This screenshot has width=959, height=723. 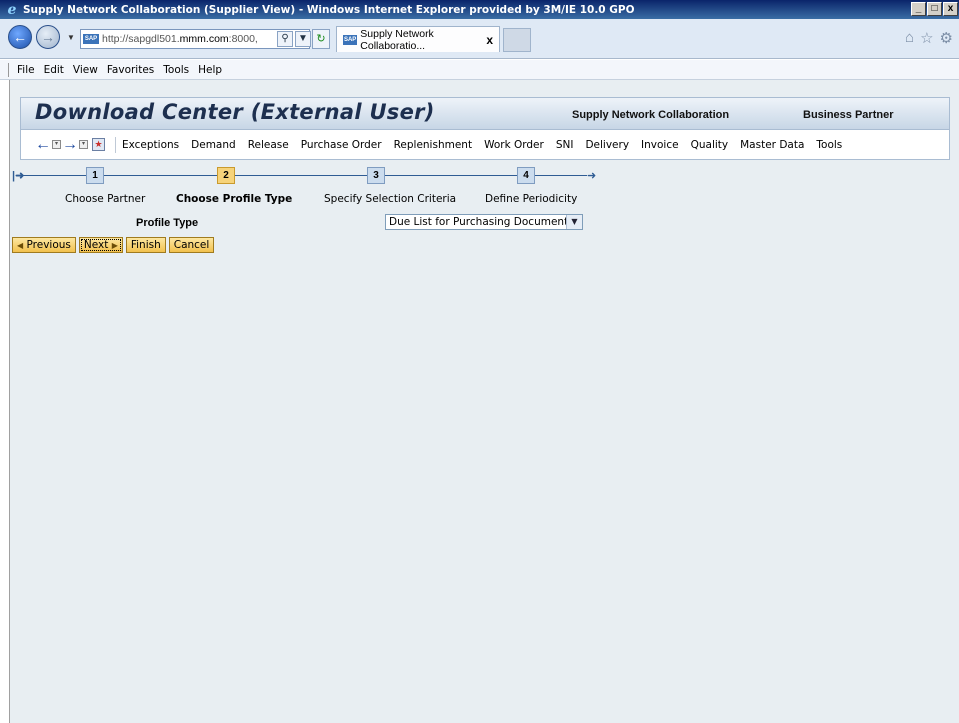 I want to click on page-title: Download Center (External User), so click(x=235, y=112).